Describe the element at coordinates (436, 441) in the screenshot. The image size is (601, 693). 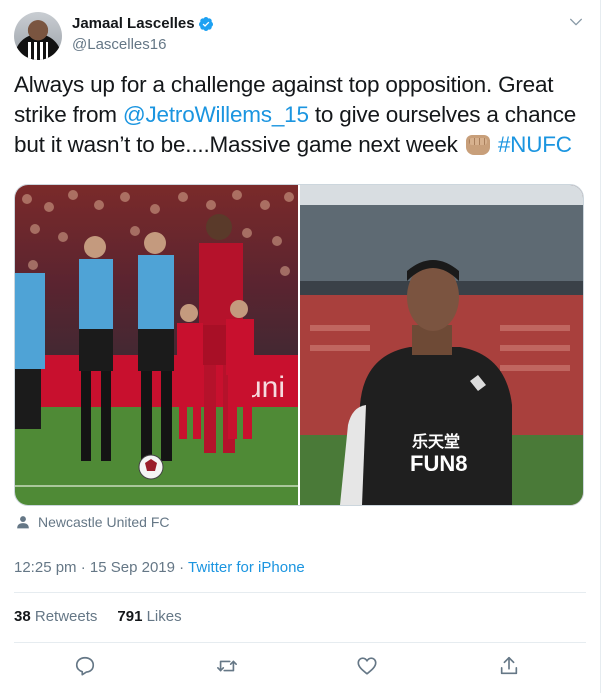
I see `shirt-sponsor-cjk: 乐天堂` at that location.